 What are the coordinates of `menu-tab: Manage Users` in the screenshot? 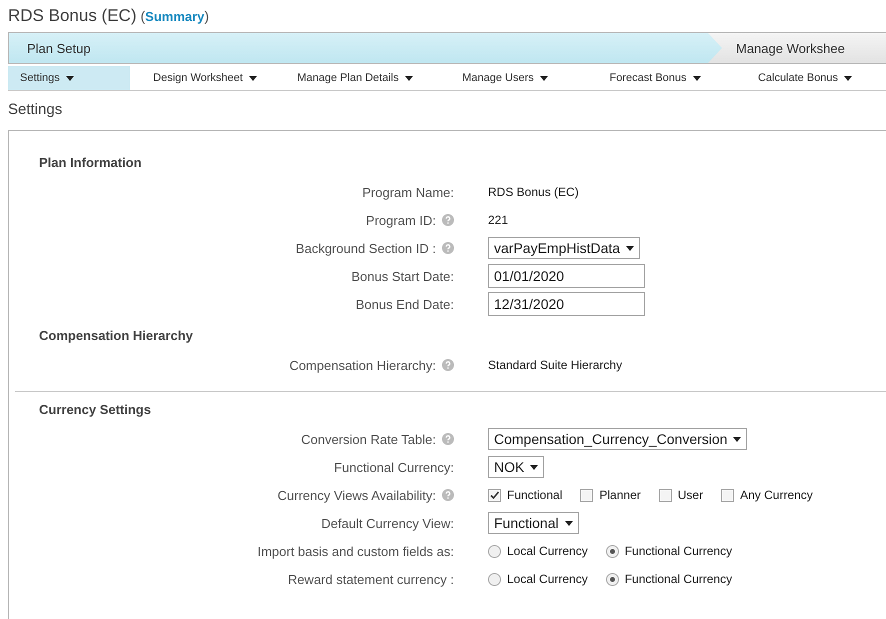 It's located at (505, 78).